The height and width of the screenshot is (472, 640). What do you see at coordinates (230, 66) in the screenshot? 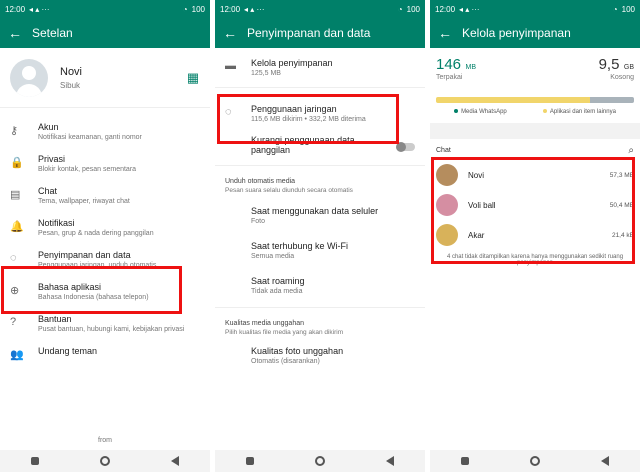
I see `folder-icon: ▬` at bounding box center [230, 66].